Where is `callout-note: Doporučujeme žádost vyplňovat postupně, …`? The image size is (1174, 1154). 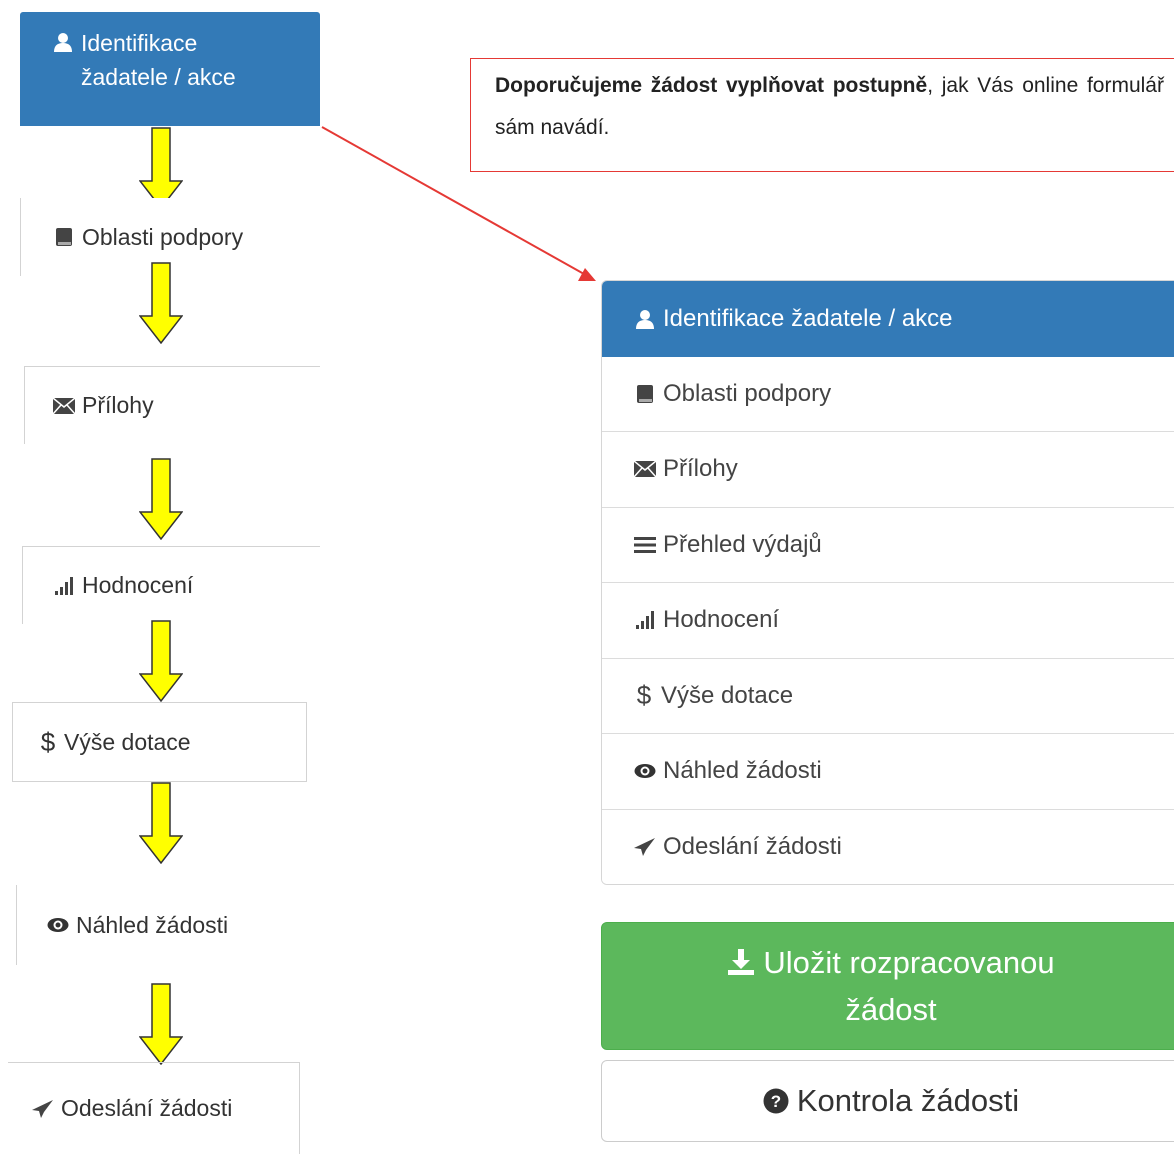 callout-note: Doporučujeme žádost vyplňovat postupně, … is located at coordinates (822, 115).